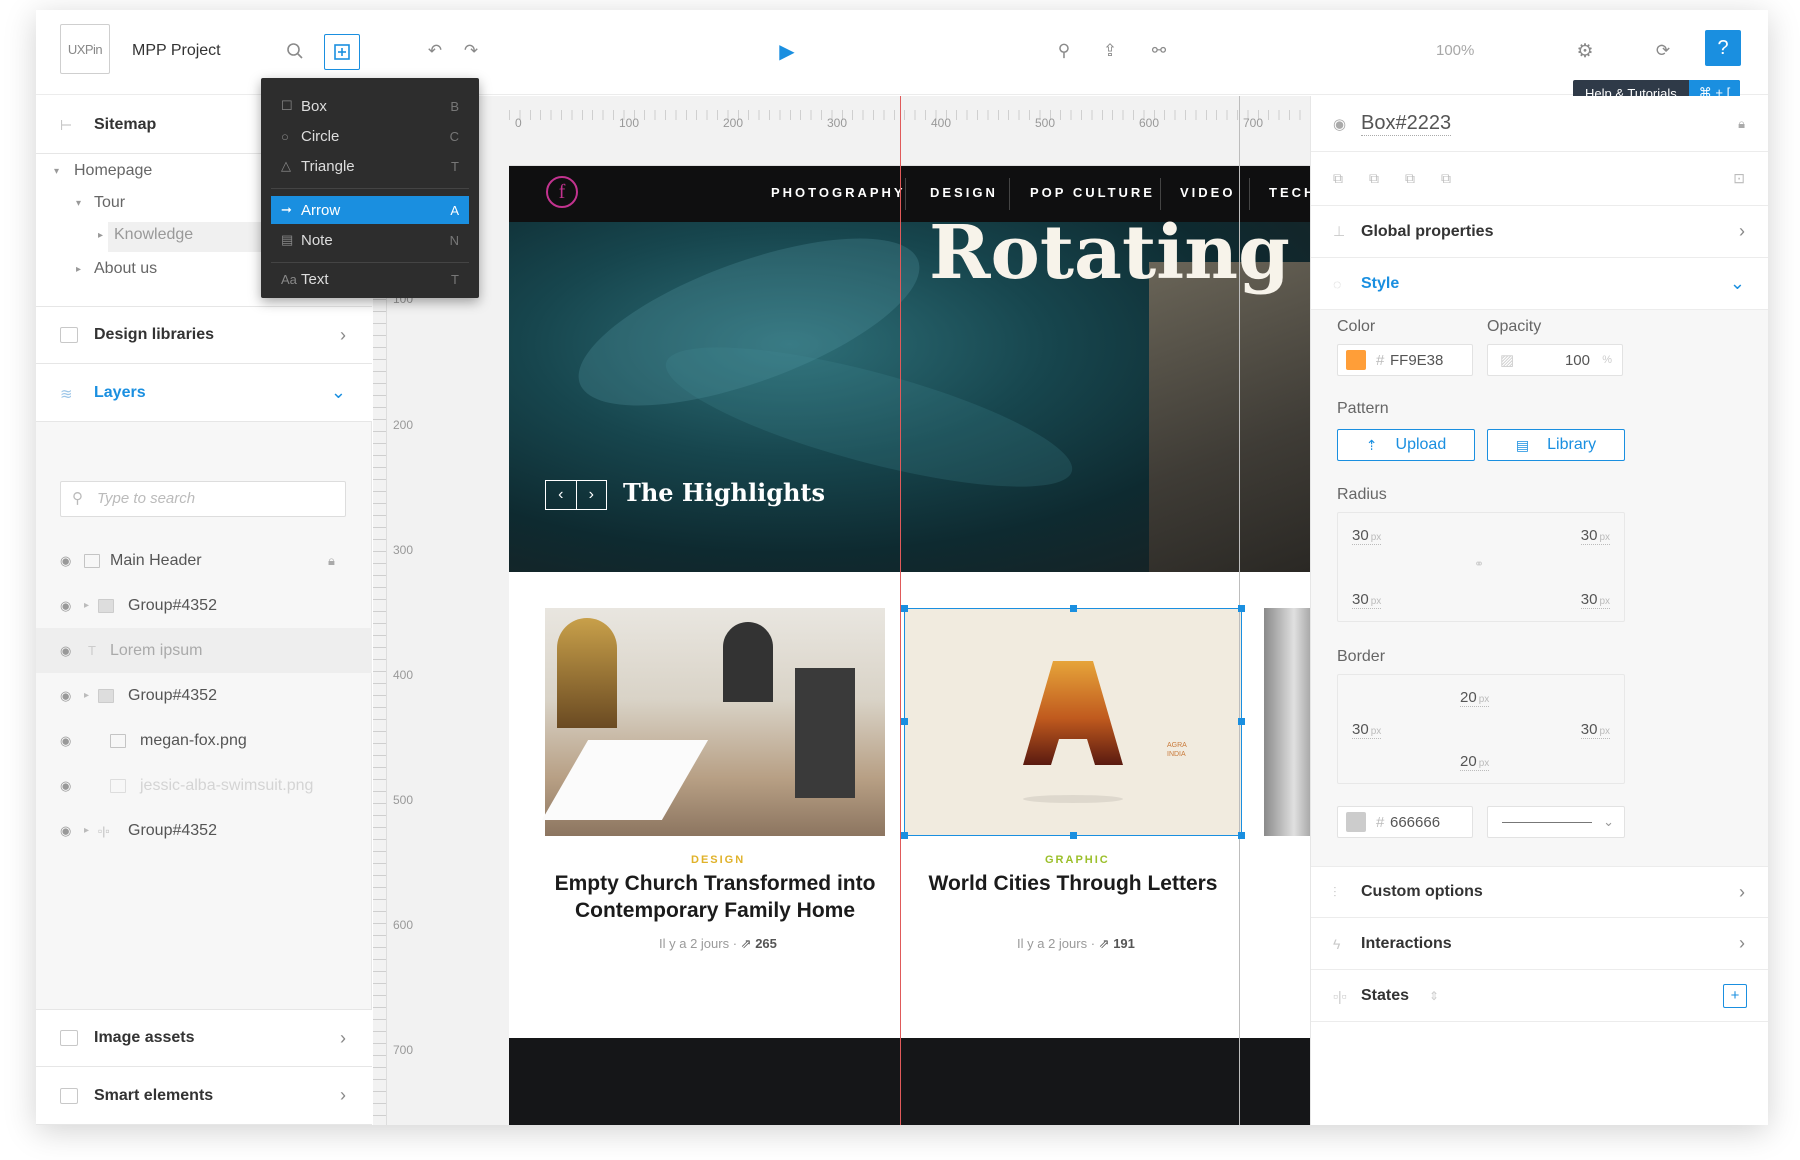 The image size is (1800, 1160). Describe the element at coordinates (1539, 232) in the screenshot. I see `global-properties-row: ⊥ Global properties ›` at that location.